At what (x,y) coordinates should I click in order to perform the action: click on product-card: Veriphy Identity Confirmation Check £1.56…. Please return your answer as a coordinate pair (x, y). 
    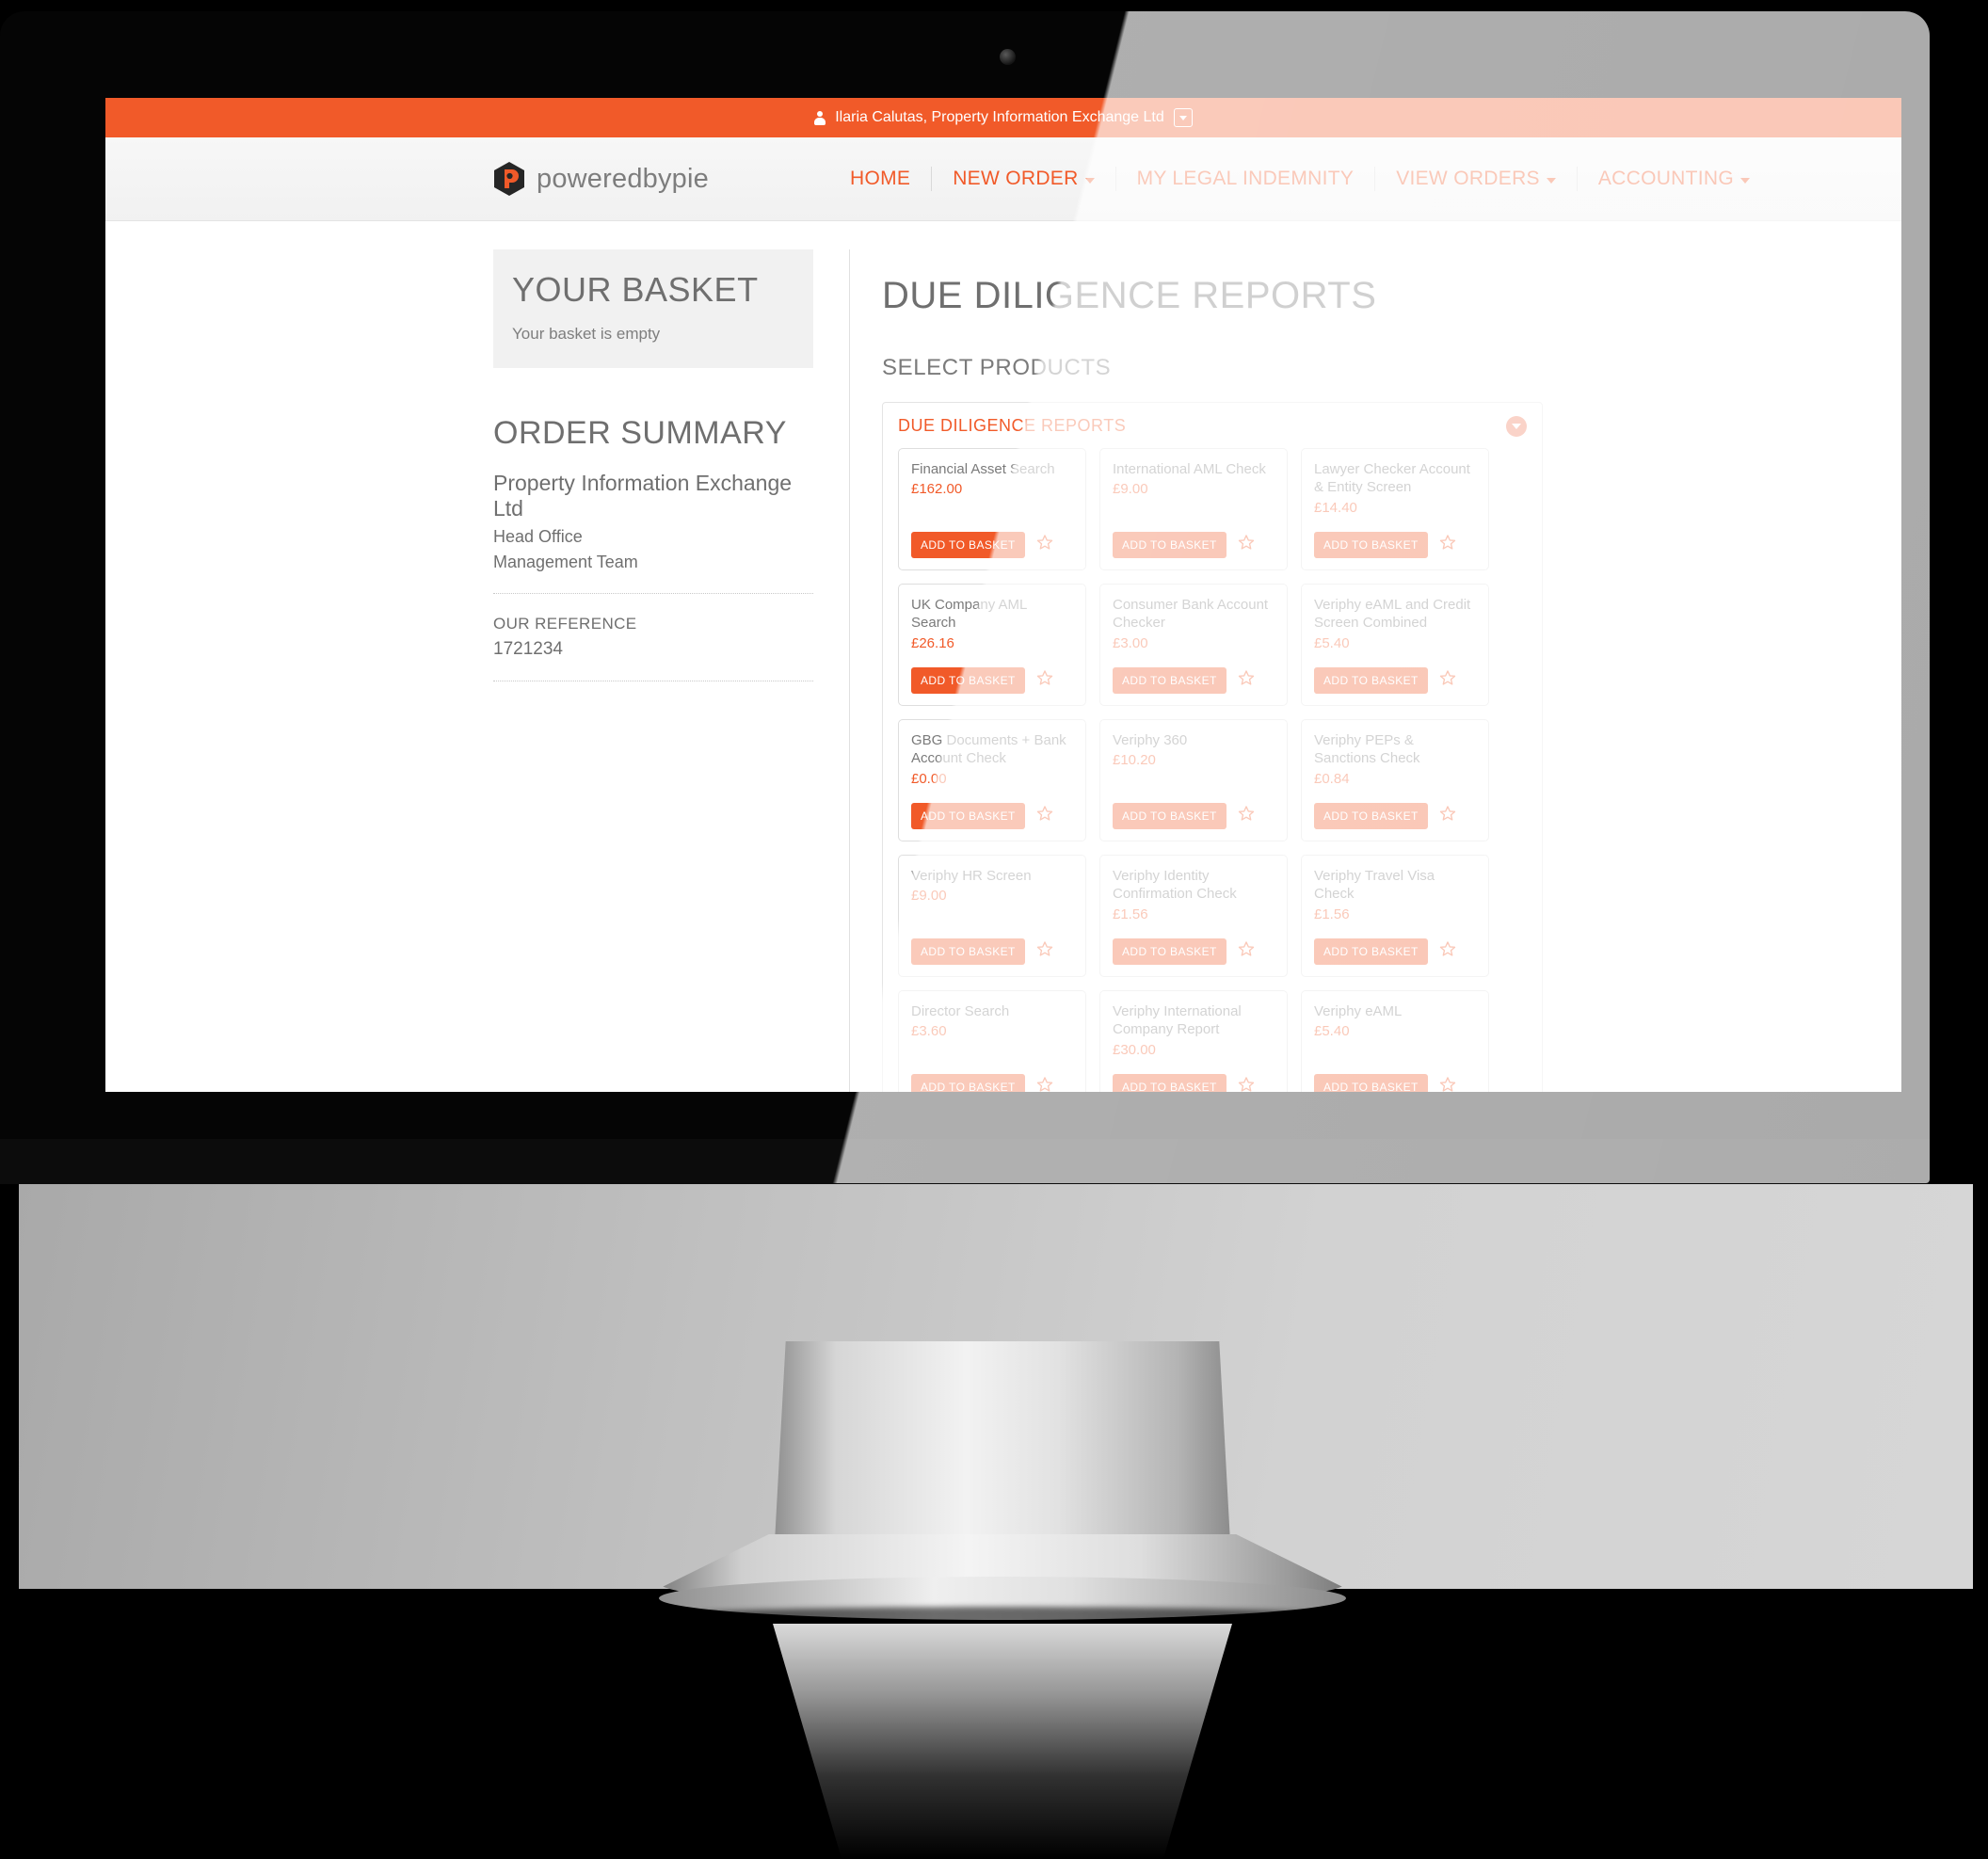
    Looking at the image, I should click on (1193, 915).